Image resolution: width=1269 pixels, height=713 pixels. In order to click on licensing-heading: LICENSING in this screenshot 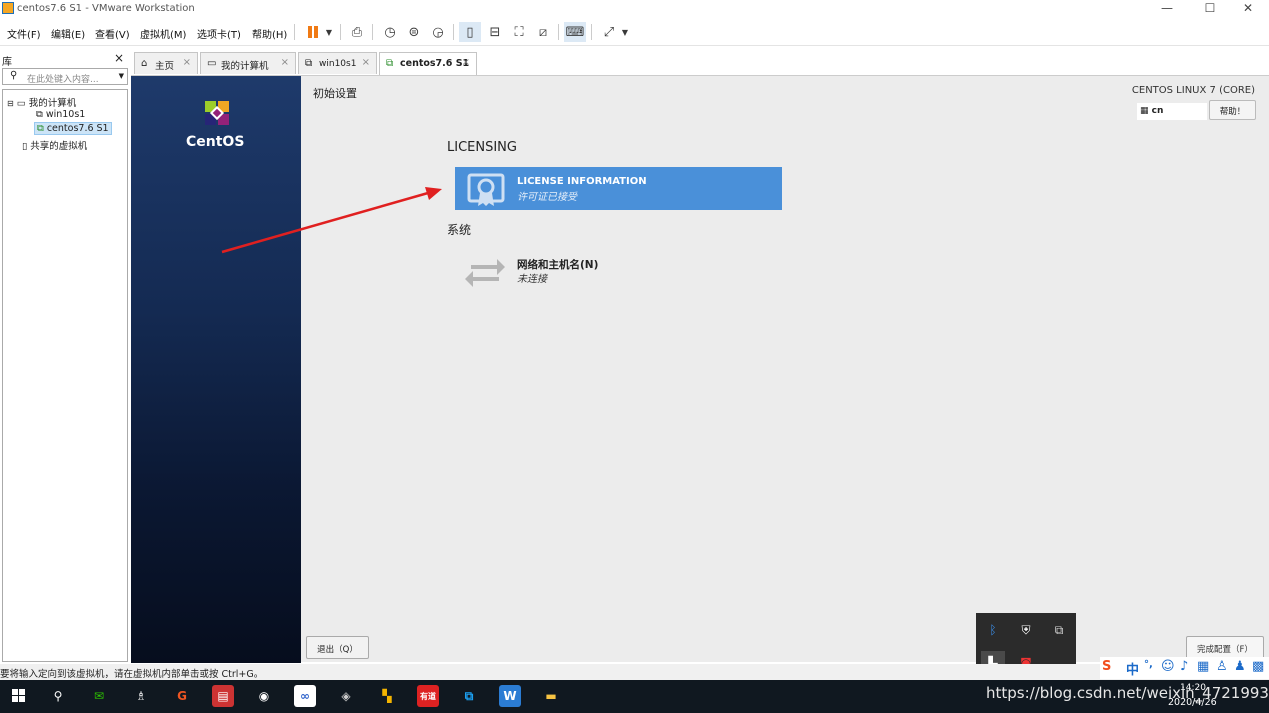, I will do `click(482, 147)`.